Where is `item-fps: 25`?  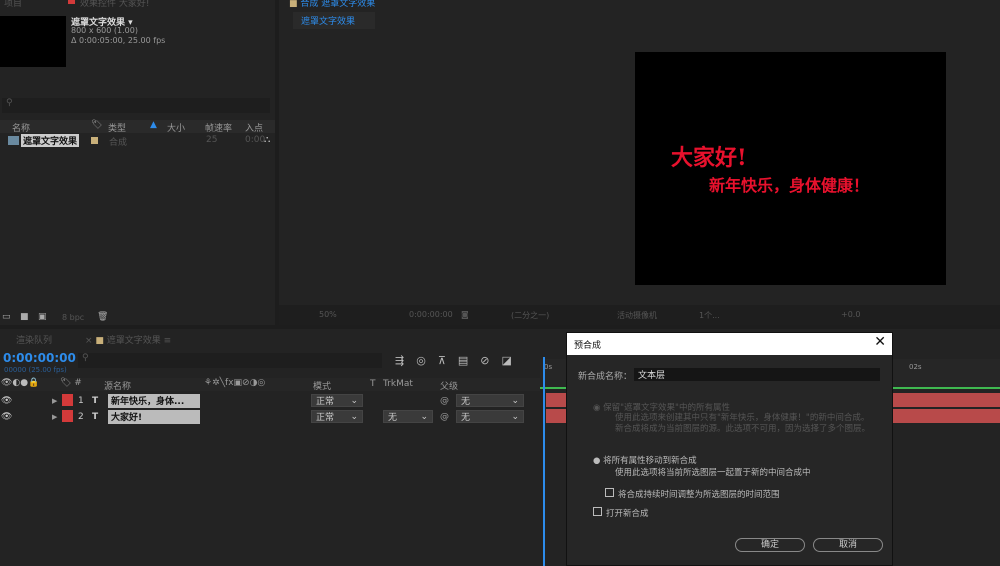
item-fps: 25 is located at coordinates (212, 140).